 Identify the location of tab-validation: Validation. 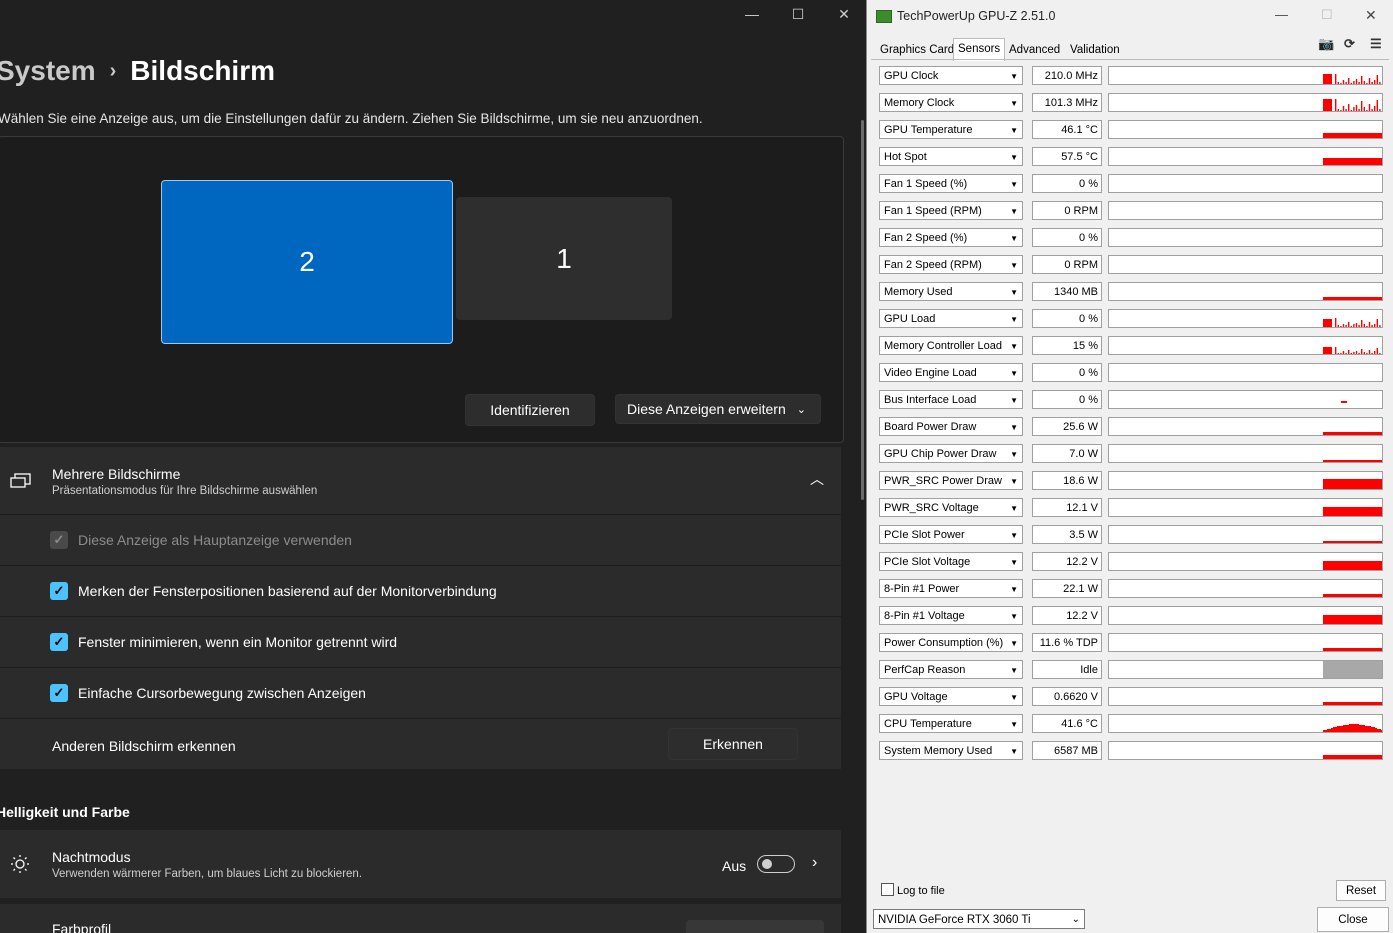
(1095, 50).